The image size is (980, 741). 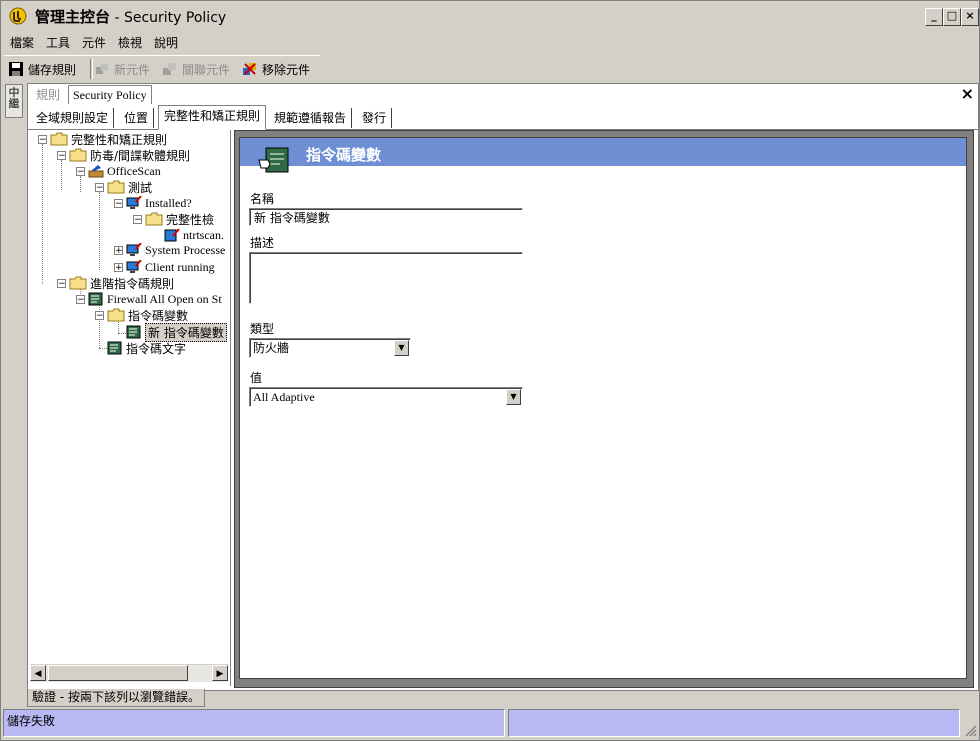 I want to click on close-document-icon: ×, so click(x=967, y=93).